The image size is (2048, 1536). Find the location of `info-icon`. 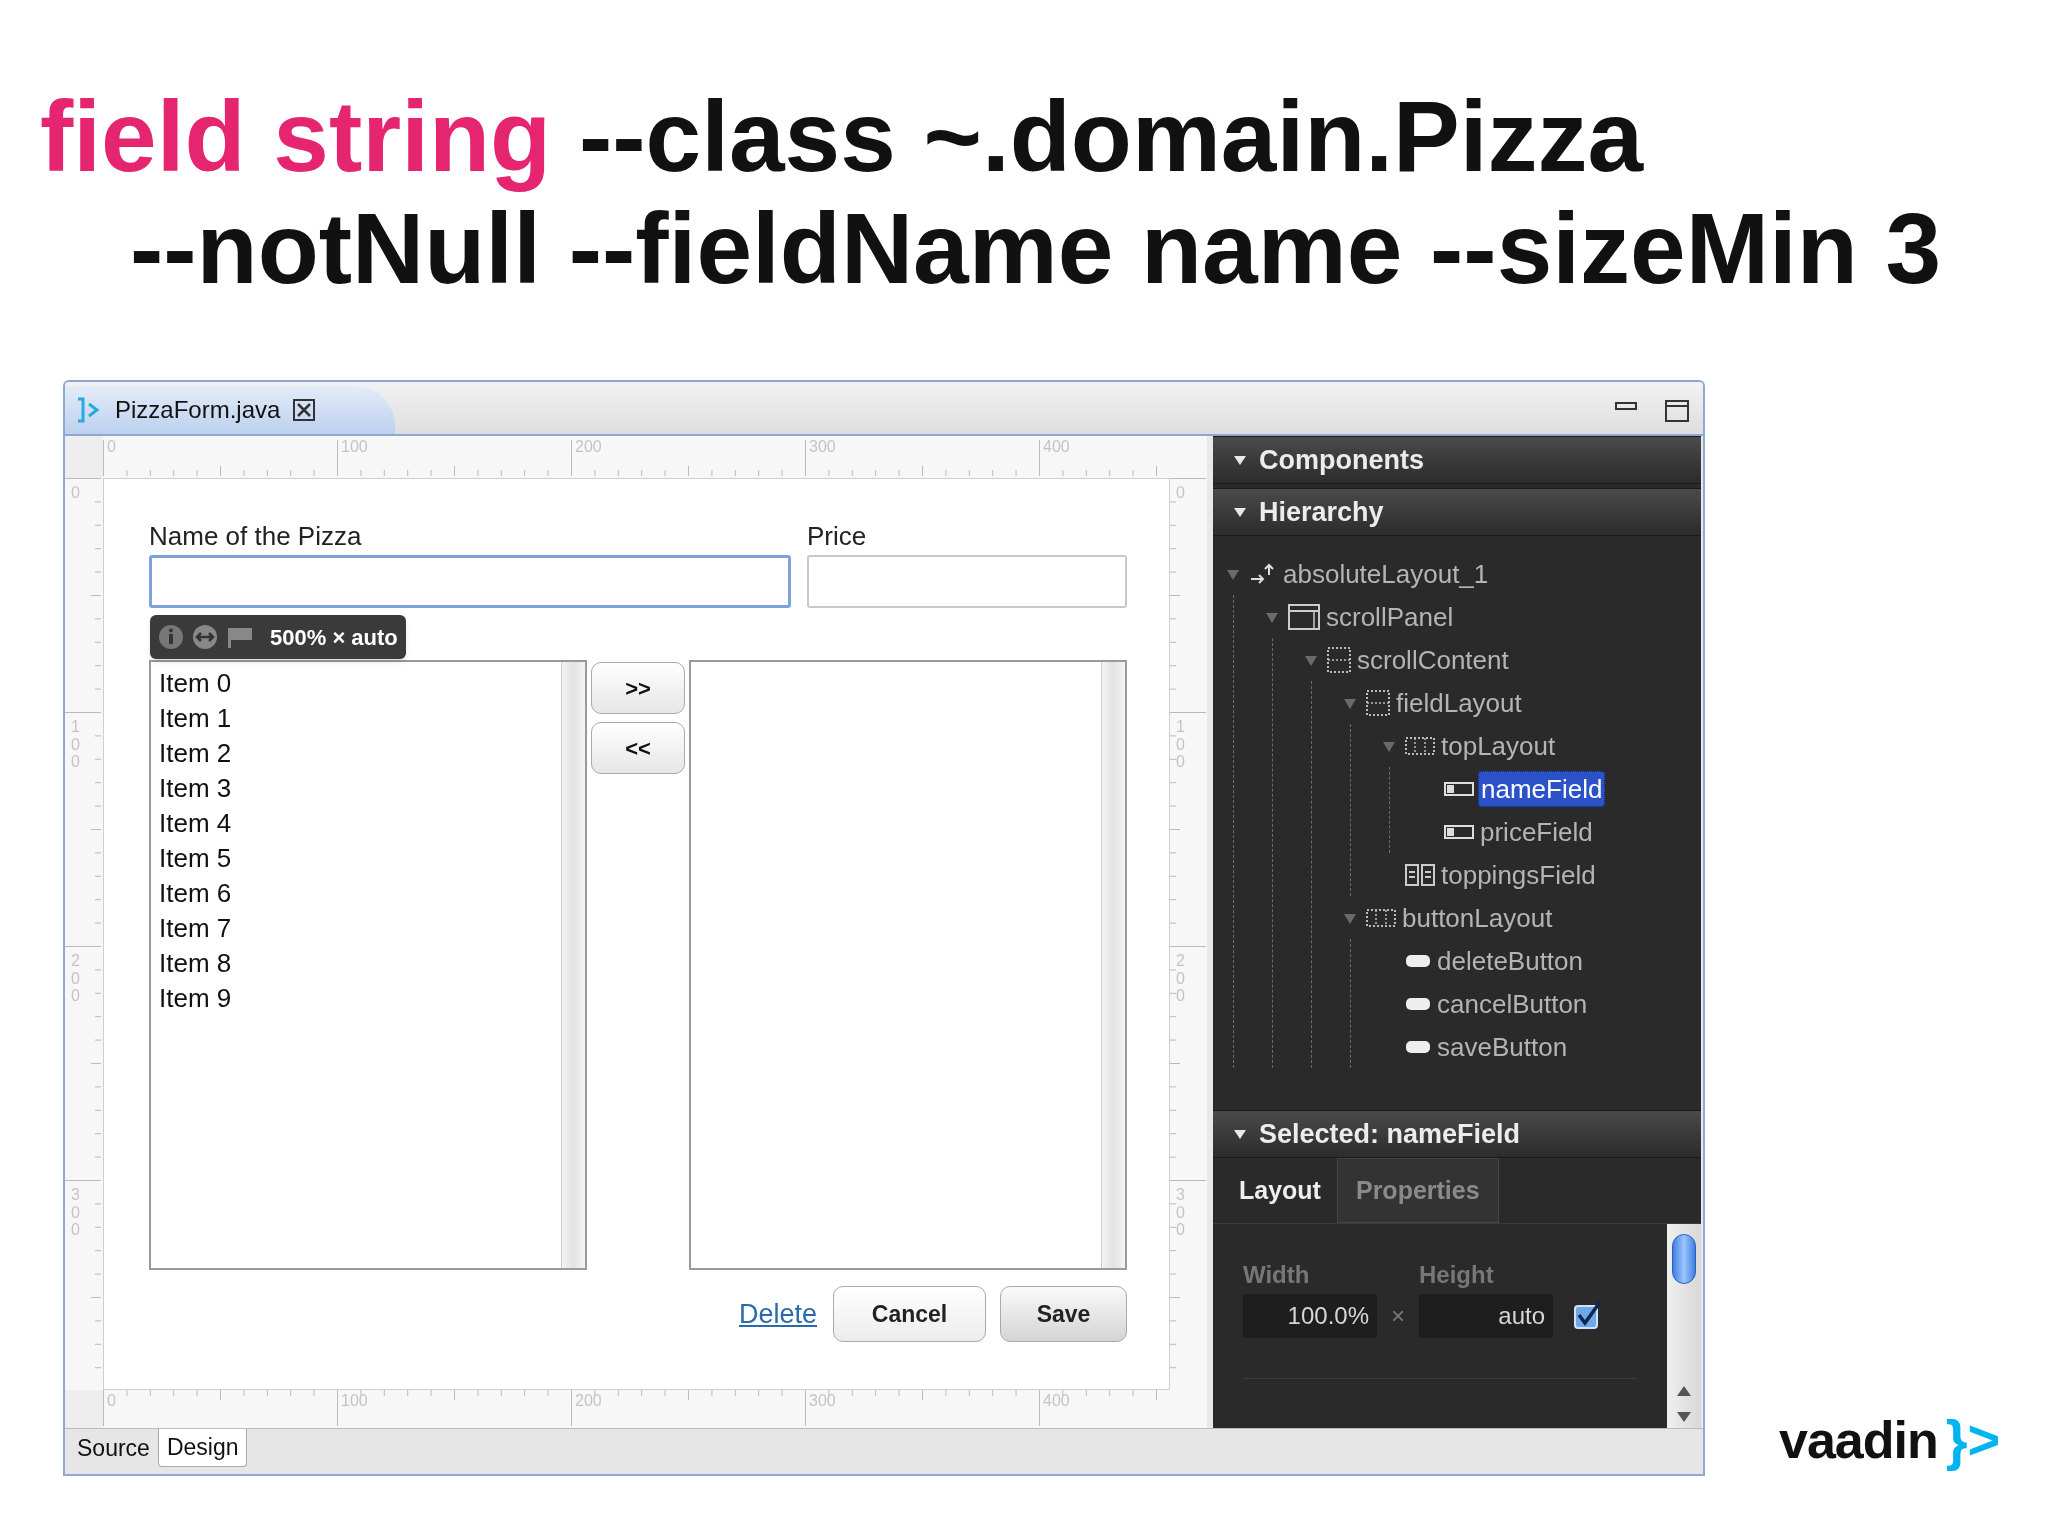

info-icon is located at coordinates (171, 637).